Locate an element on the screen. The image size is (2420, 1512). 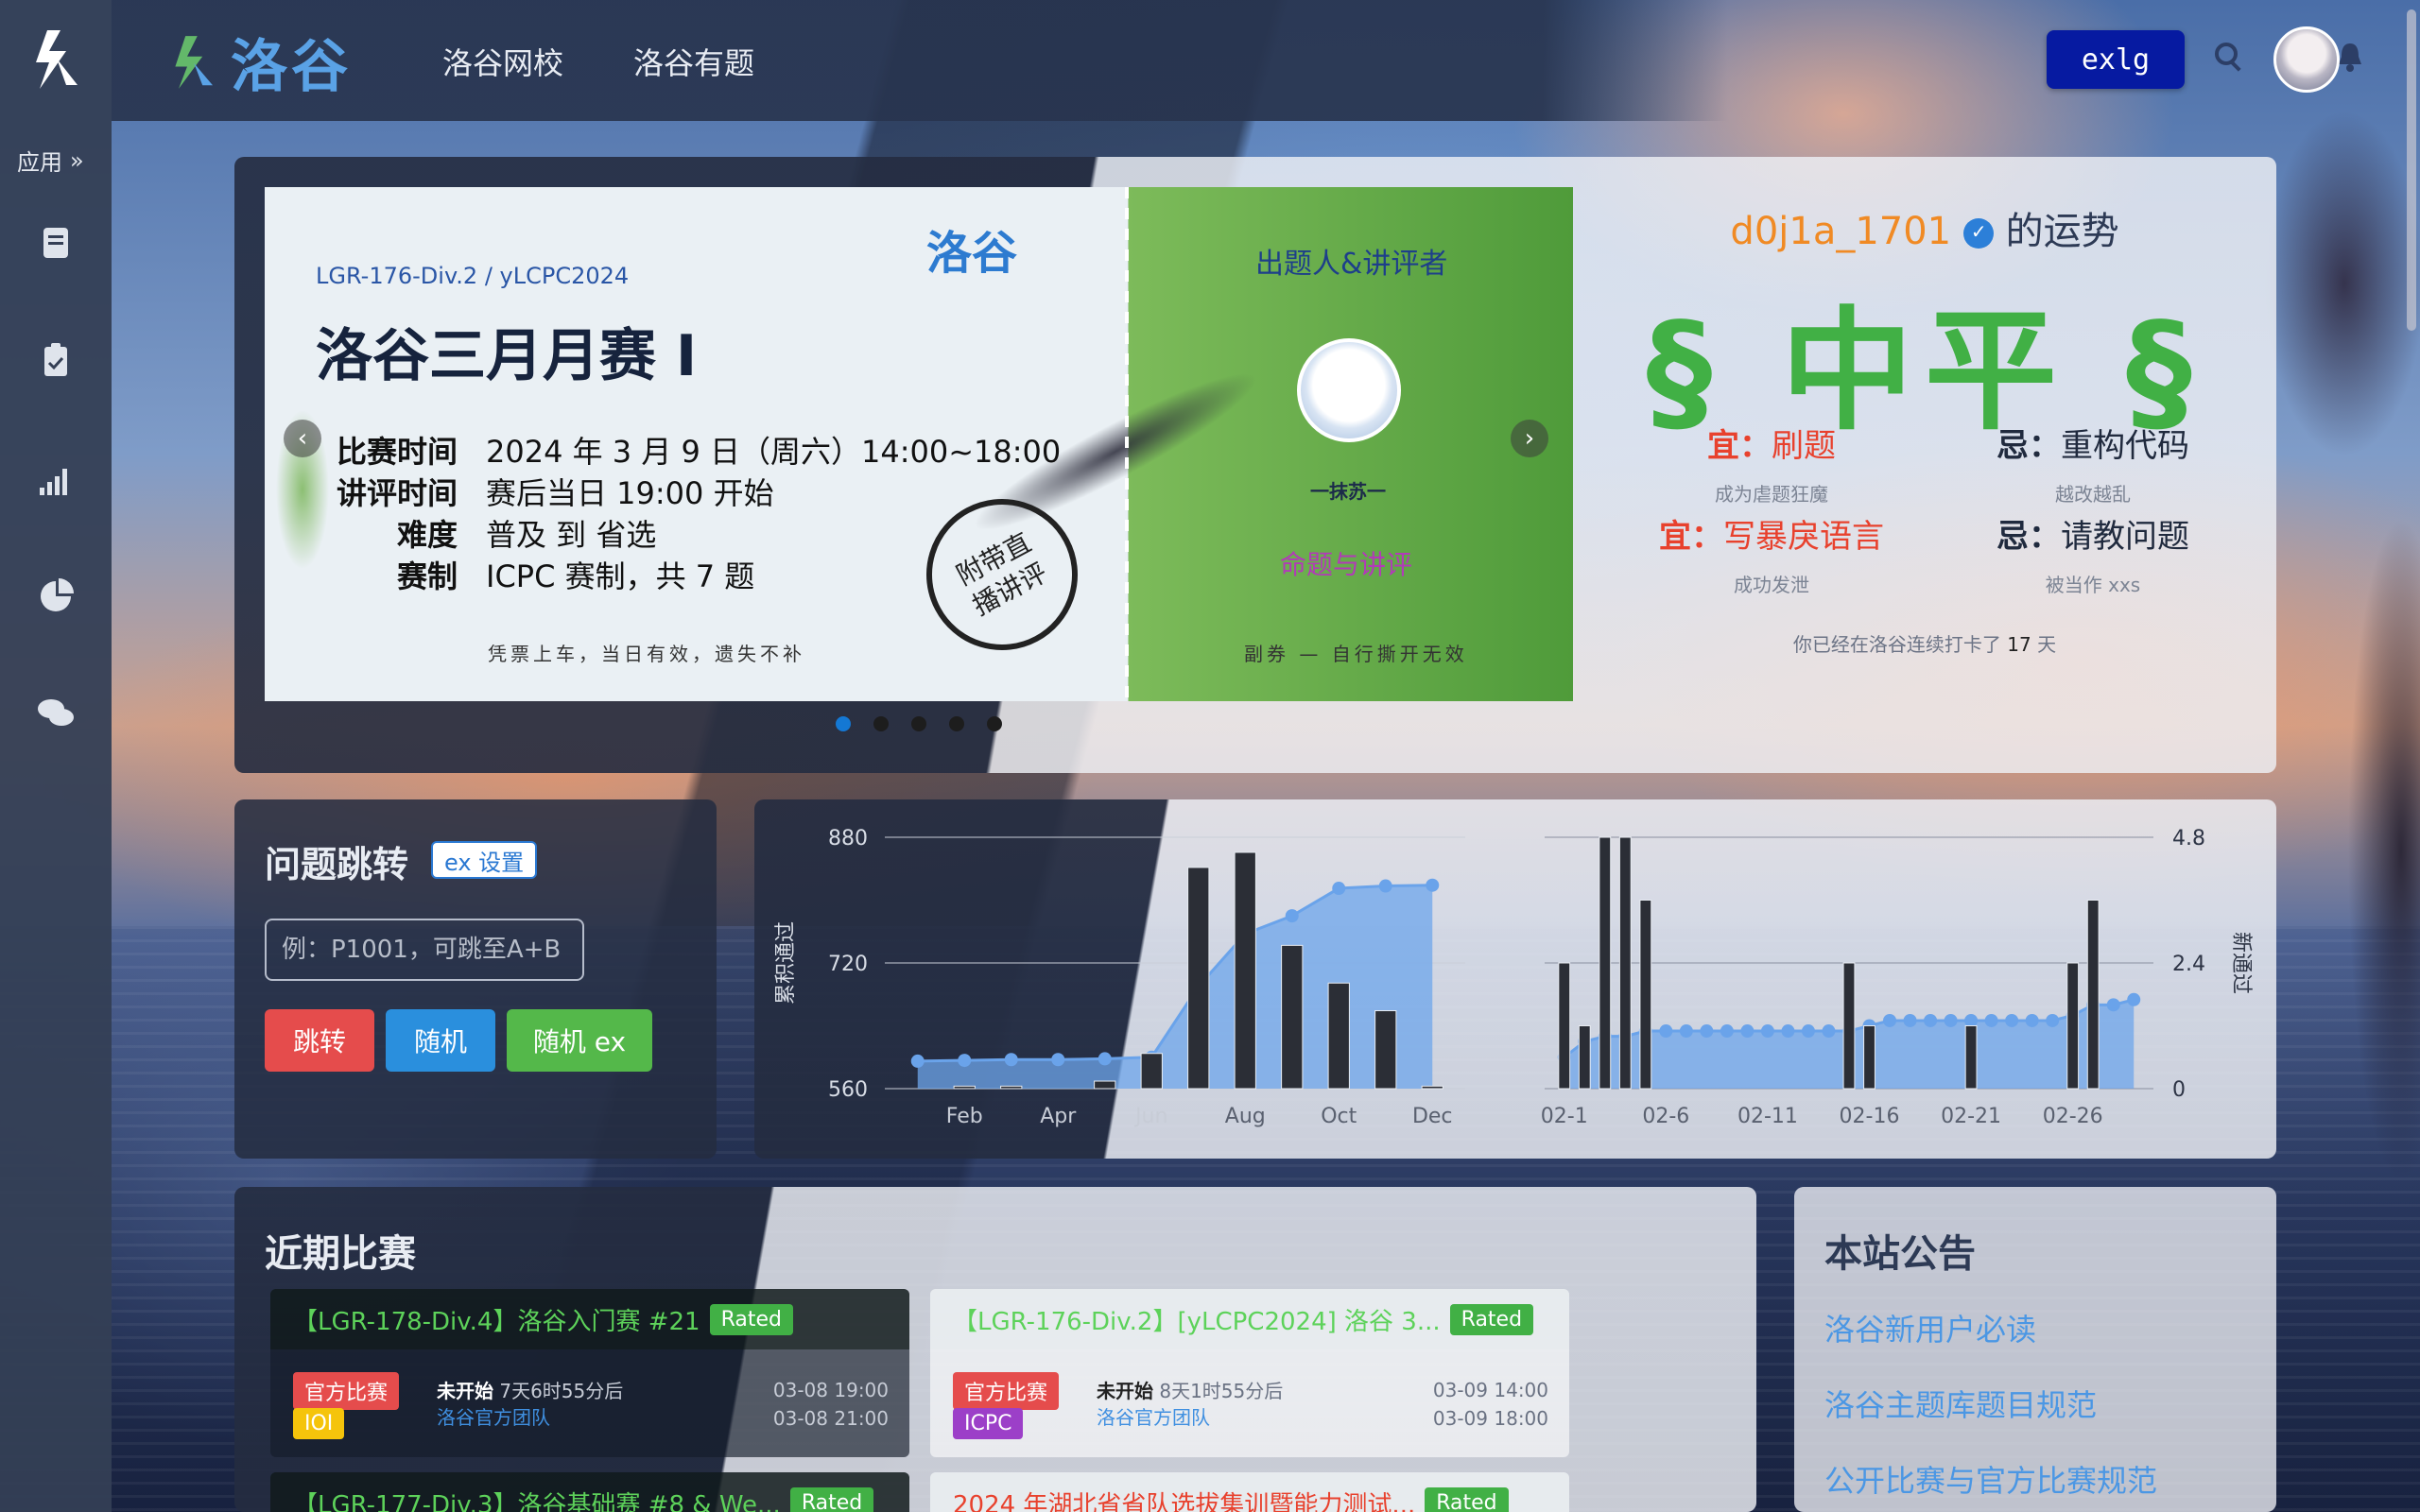
contest-item: 2024 年湖北省省队选拔集训暨能力测试... Rated is located at coordinates (1249, 1492).